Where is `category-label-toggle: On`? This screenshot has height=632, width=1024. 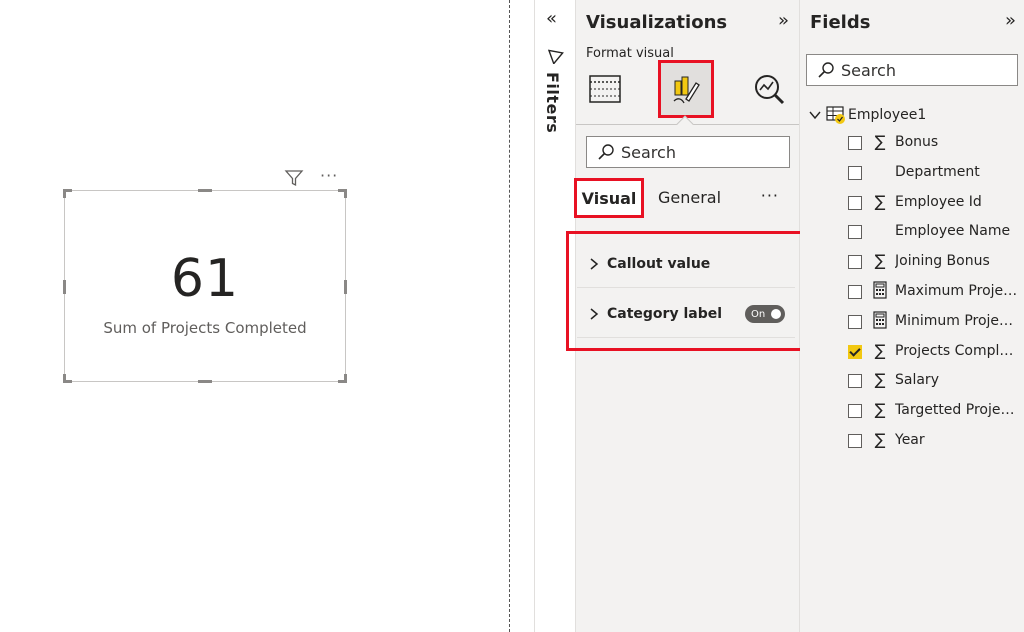
category-label-toggle: On is located at coordinates (765, 314).